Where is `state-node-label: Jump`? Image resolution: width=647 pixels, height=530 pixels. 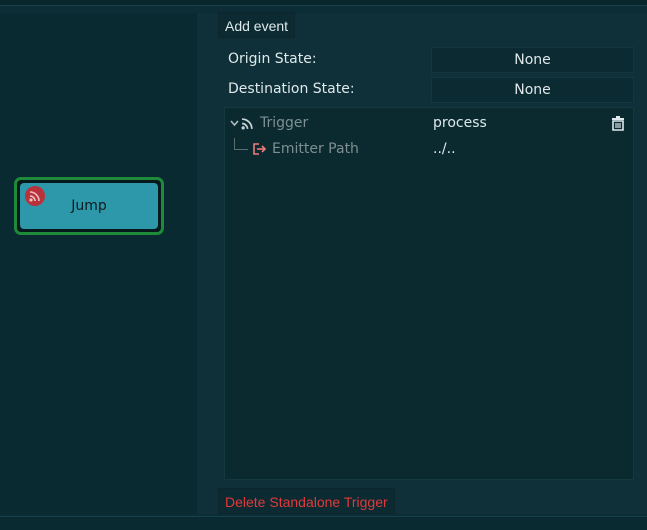
state-node-label: Jump is located at coordinates (89, 206).